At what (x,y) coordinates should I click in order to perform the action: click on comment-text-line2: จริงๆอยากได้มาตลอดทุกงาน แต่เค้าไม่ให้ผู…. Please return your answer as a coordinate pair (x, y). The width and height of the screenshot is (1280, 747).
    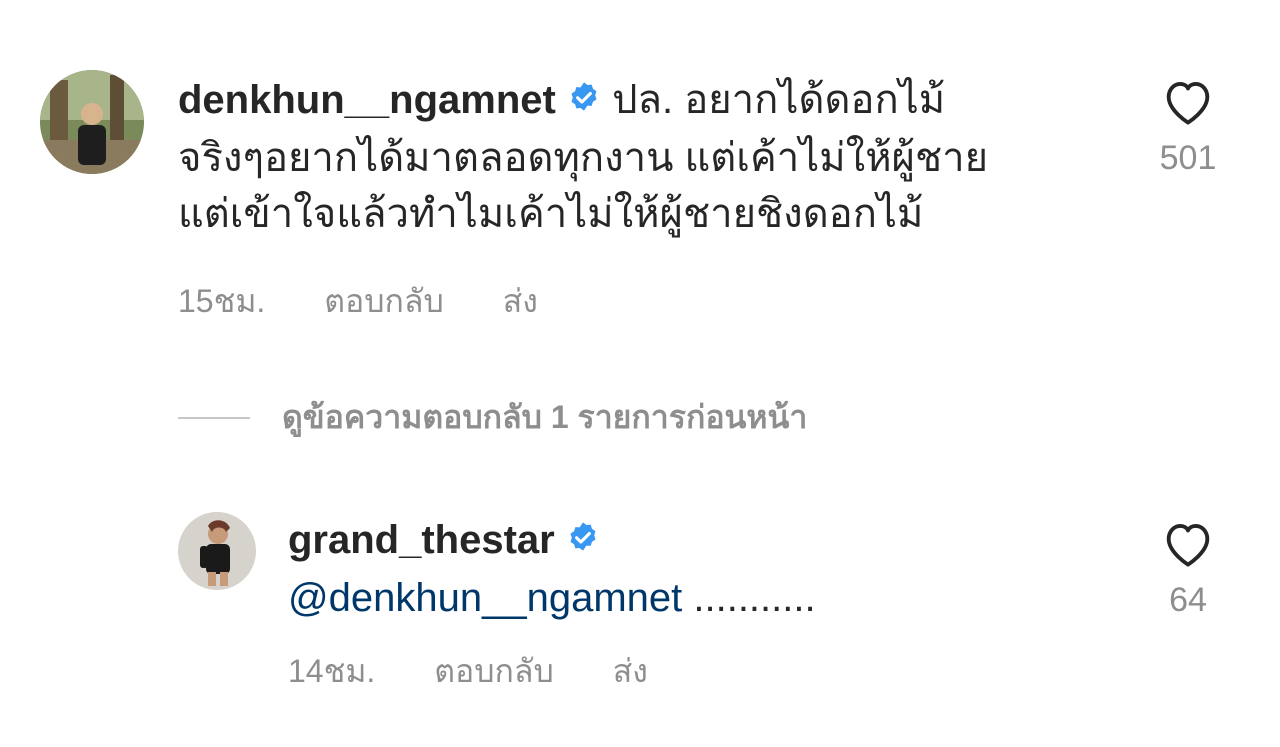
    Looking at the image, I should click on (583, 158).